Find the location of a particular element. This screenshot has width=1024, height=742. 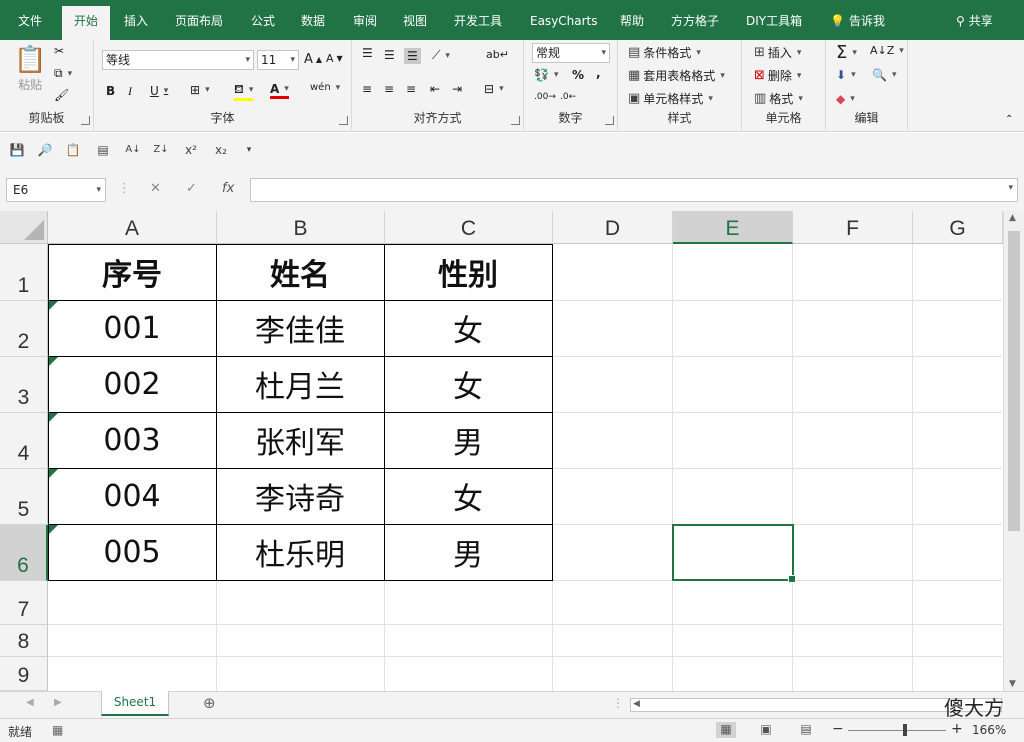

cell-a5: 004 is located at coordinates (132, 496).